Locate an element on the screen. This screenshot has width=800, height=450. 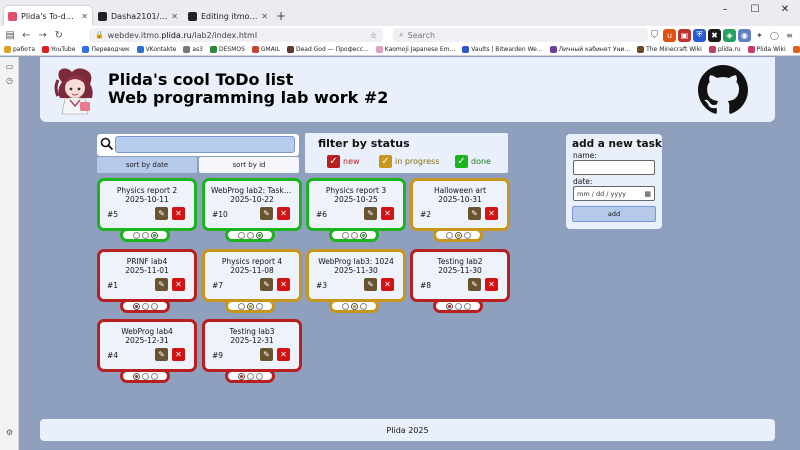
bookmark-star-icon: ☆ is located at coordinates (373, 35).